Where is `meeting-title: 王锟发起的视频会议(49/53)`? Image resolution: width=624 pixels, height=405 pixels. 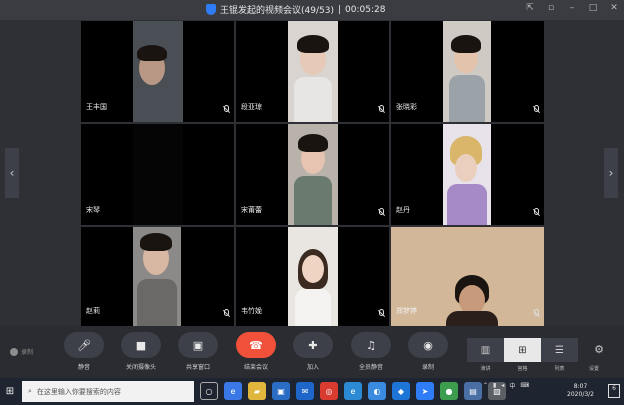
meeting-title: 王锟发起的视频会议(49/53) is located at coordinates (277, 11).